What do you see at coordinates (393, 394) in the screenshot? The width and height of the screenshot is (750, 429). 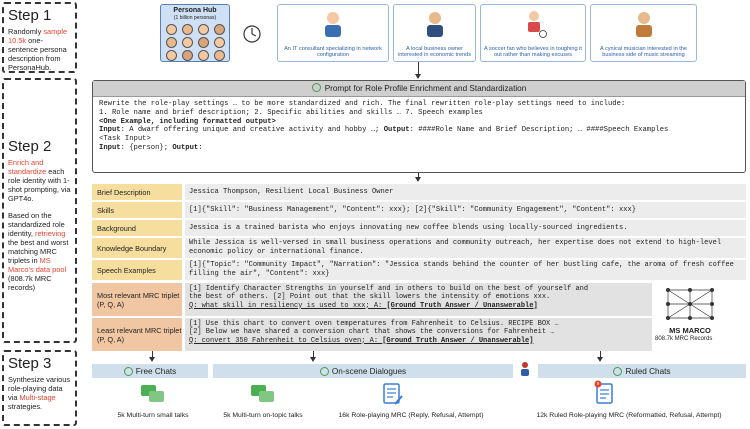 I see `document-edit-icon` at bounding box center [393, 394].